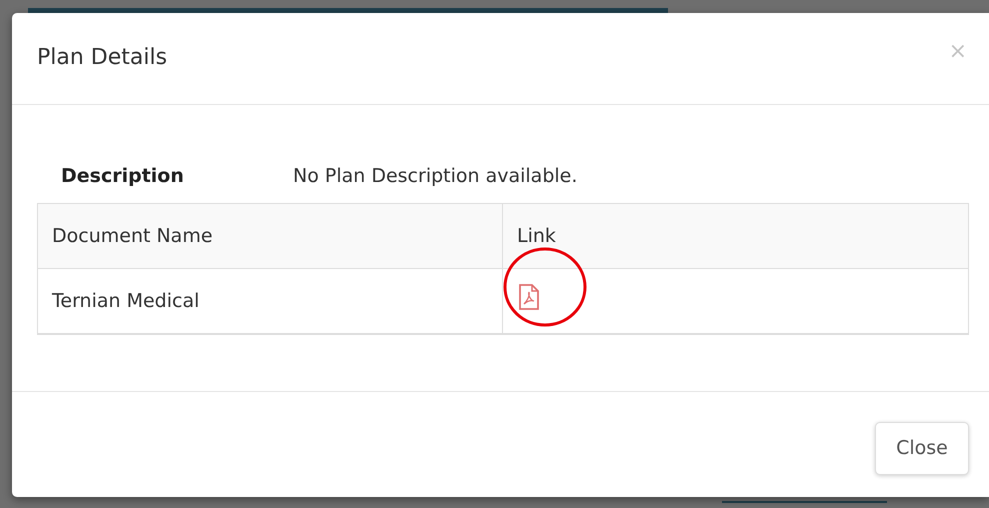  What do you see at coordinates (735, 236) in the screenshot?
I see `column-header: Link` at bounding box center [735, 236].